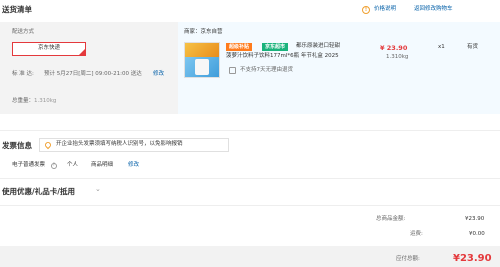 The height and width of the screenshot is (267, 500). What do you see at coordinates (203, 32) in the screenshot?
I see `store-label: 商家：京东自营` at bounding box center [203, 32].